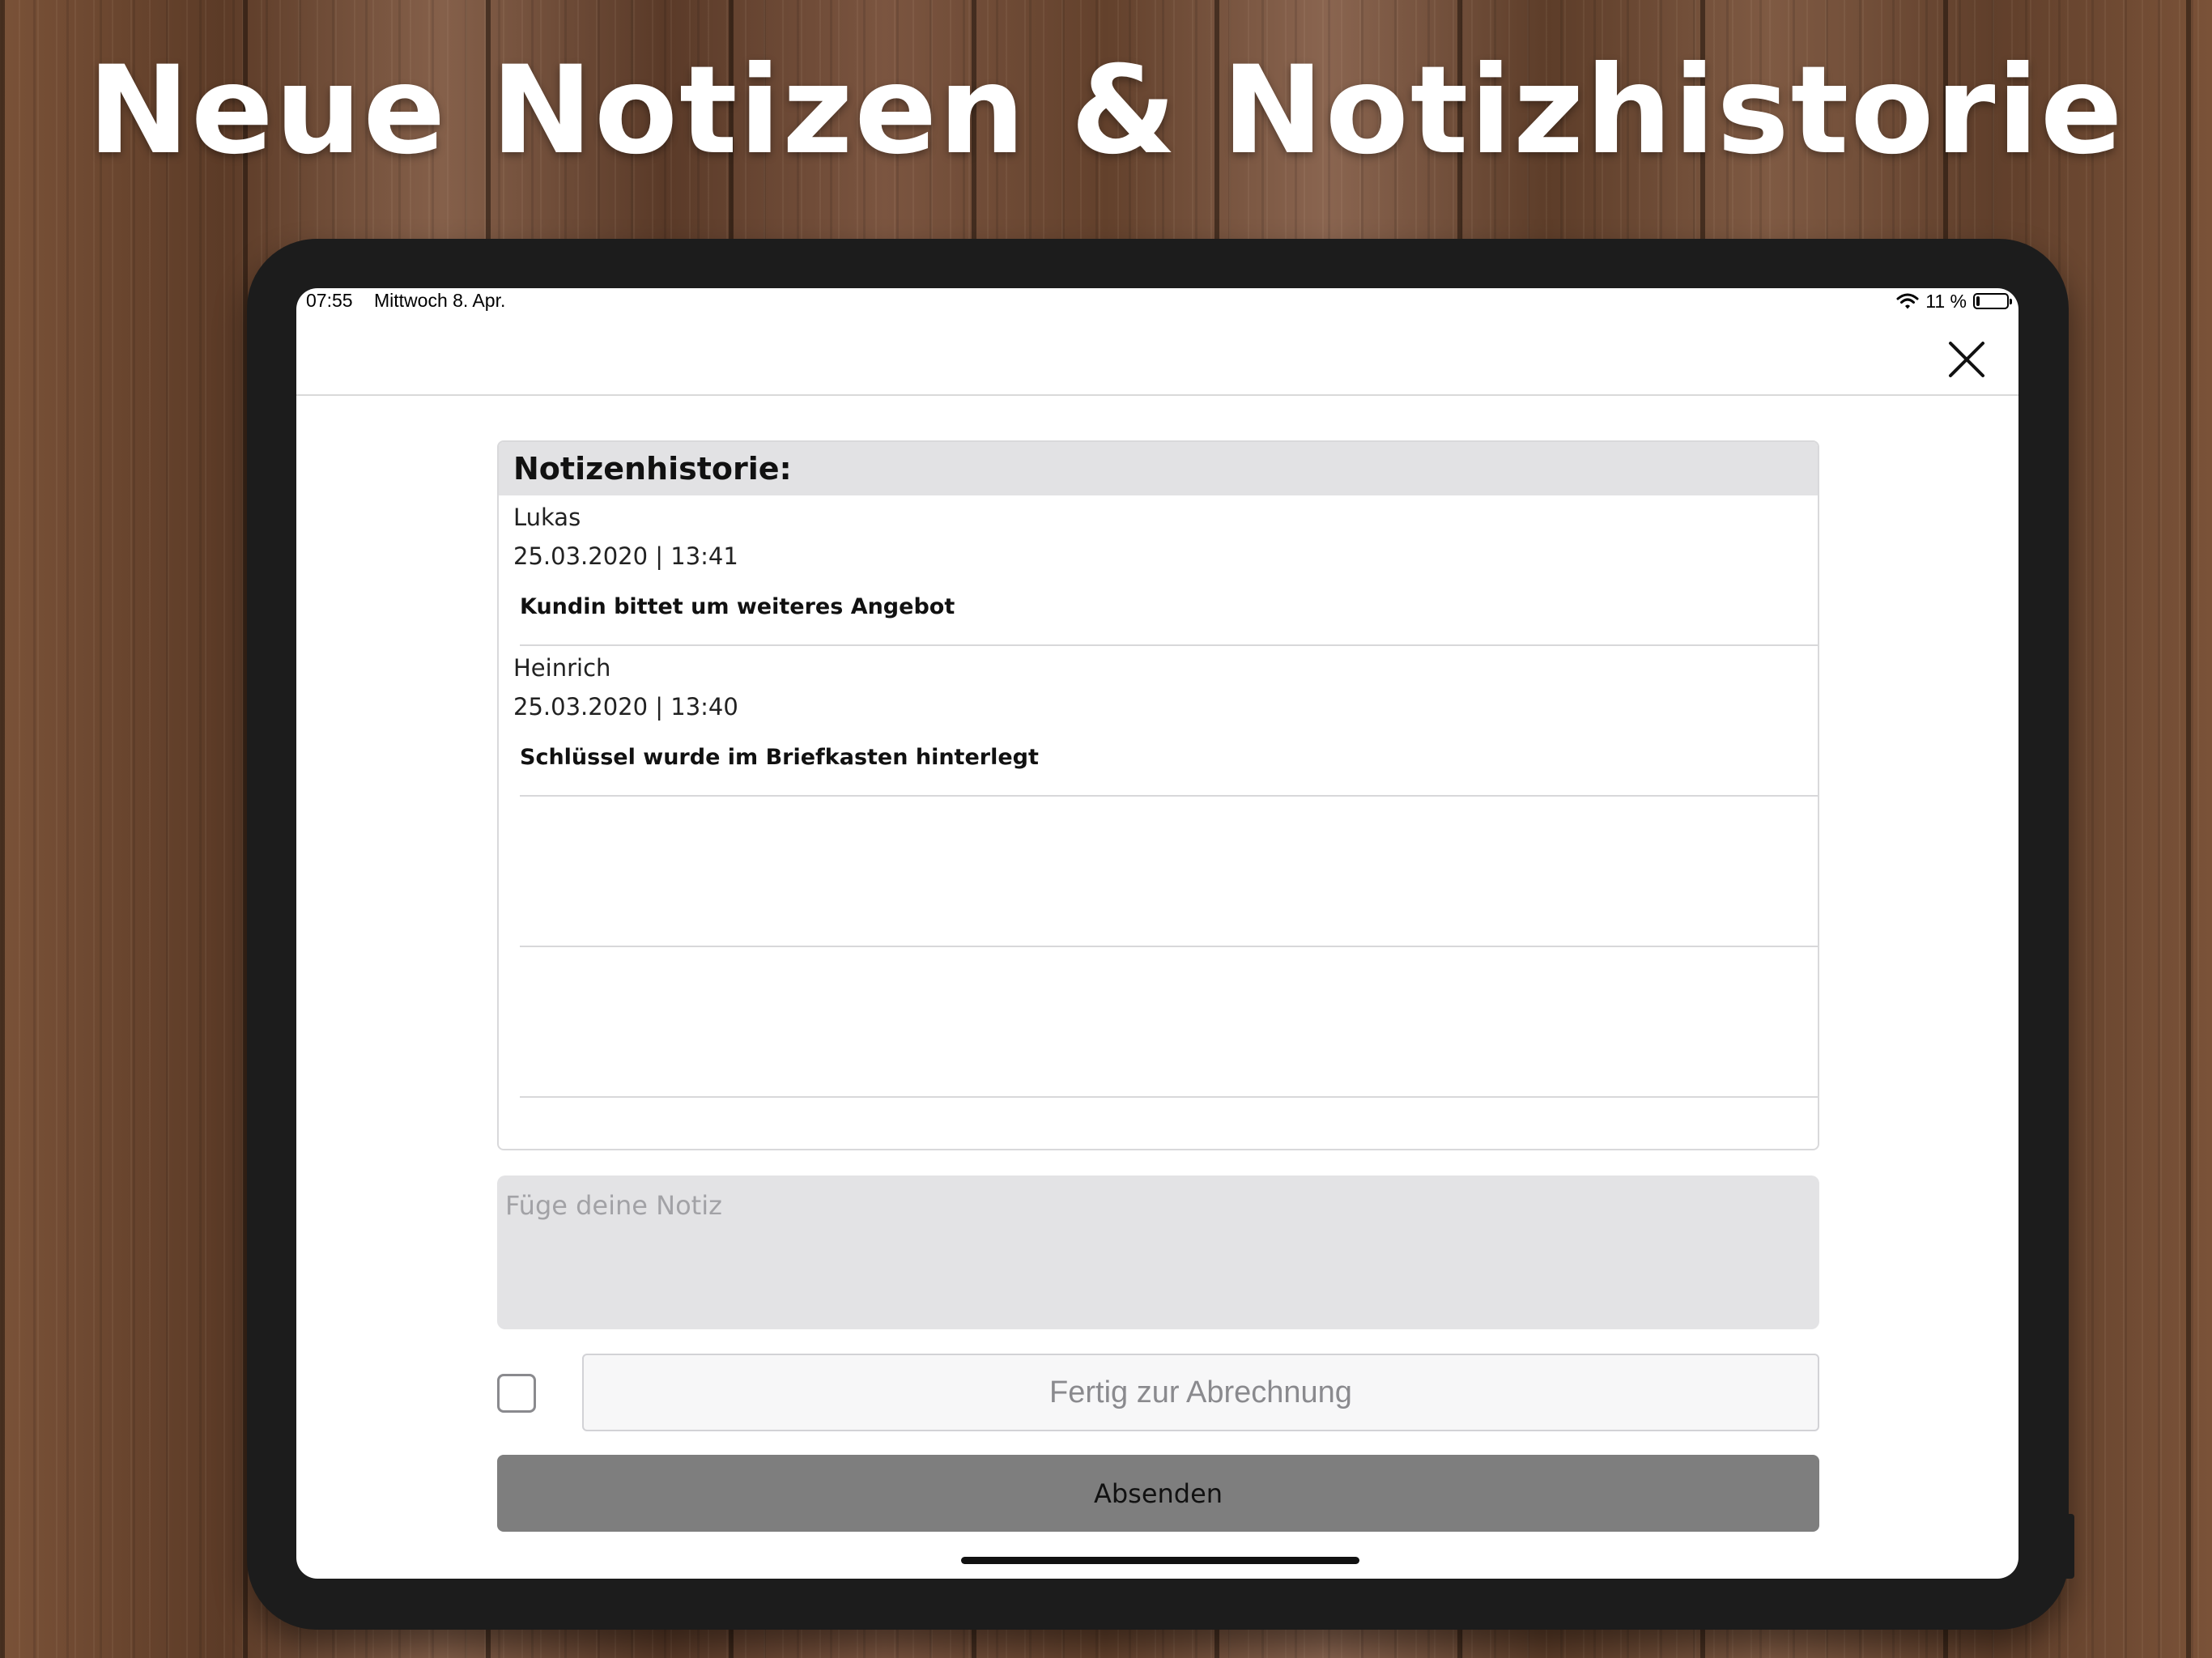 This screenshot has height=1658, width=2212. Describe the element at coordinates (562, 668) in the screenshot. I see `note-author: Heinrich` at that location.